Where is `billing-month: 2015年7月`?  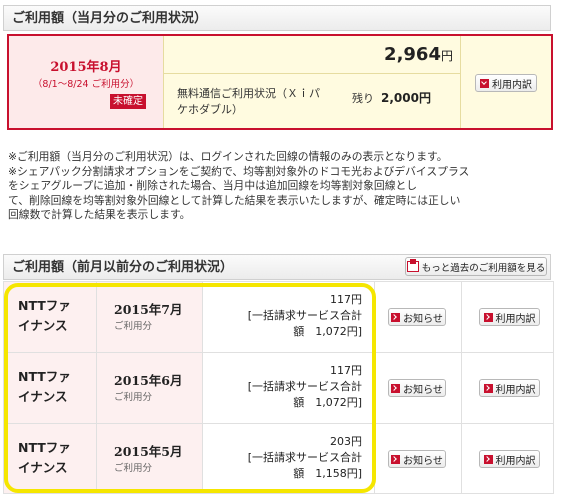 billing-month: 2015年7月 is located at coordinates (148, 309).